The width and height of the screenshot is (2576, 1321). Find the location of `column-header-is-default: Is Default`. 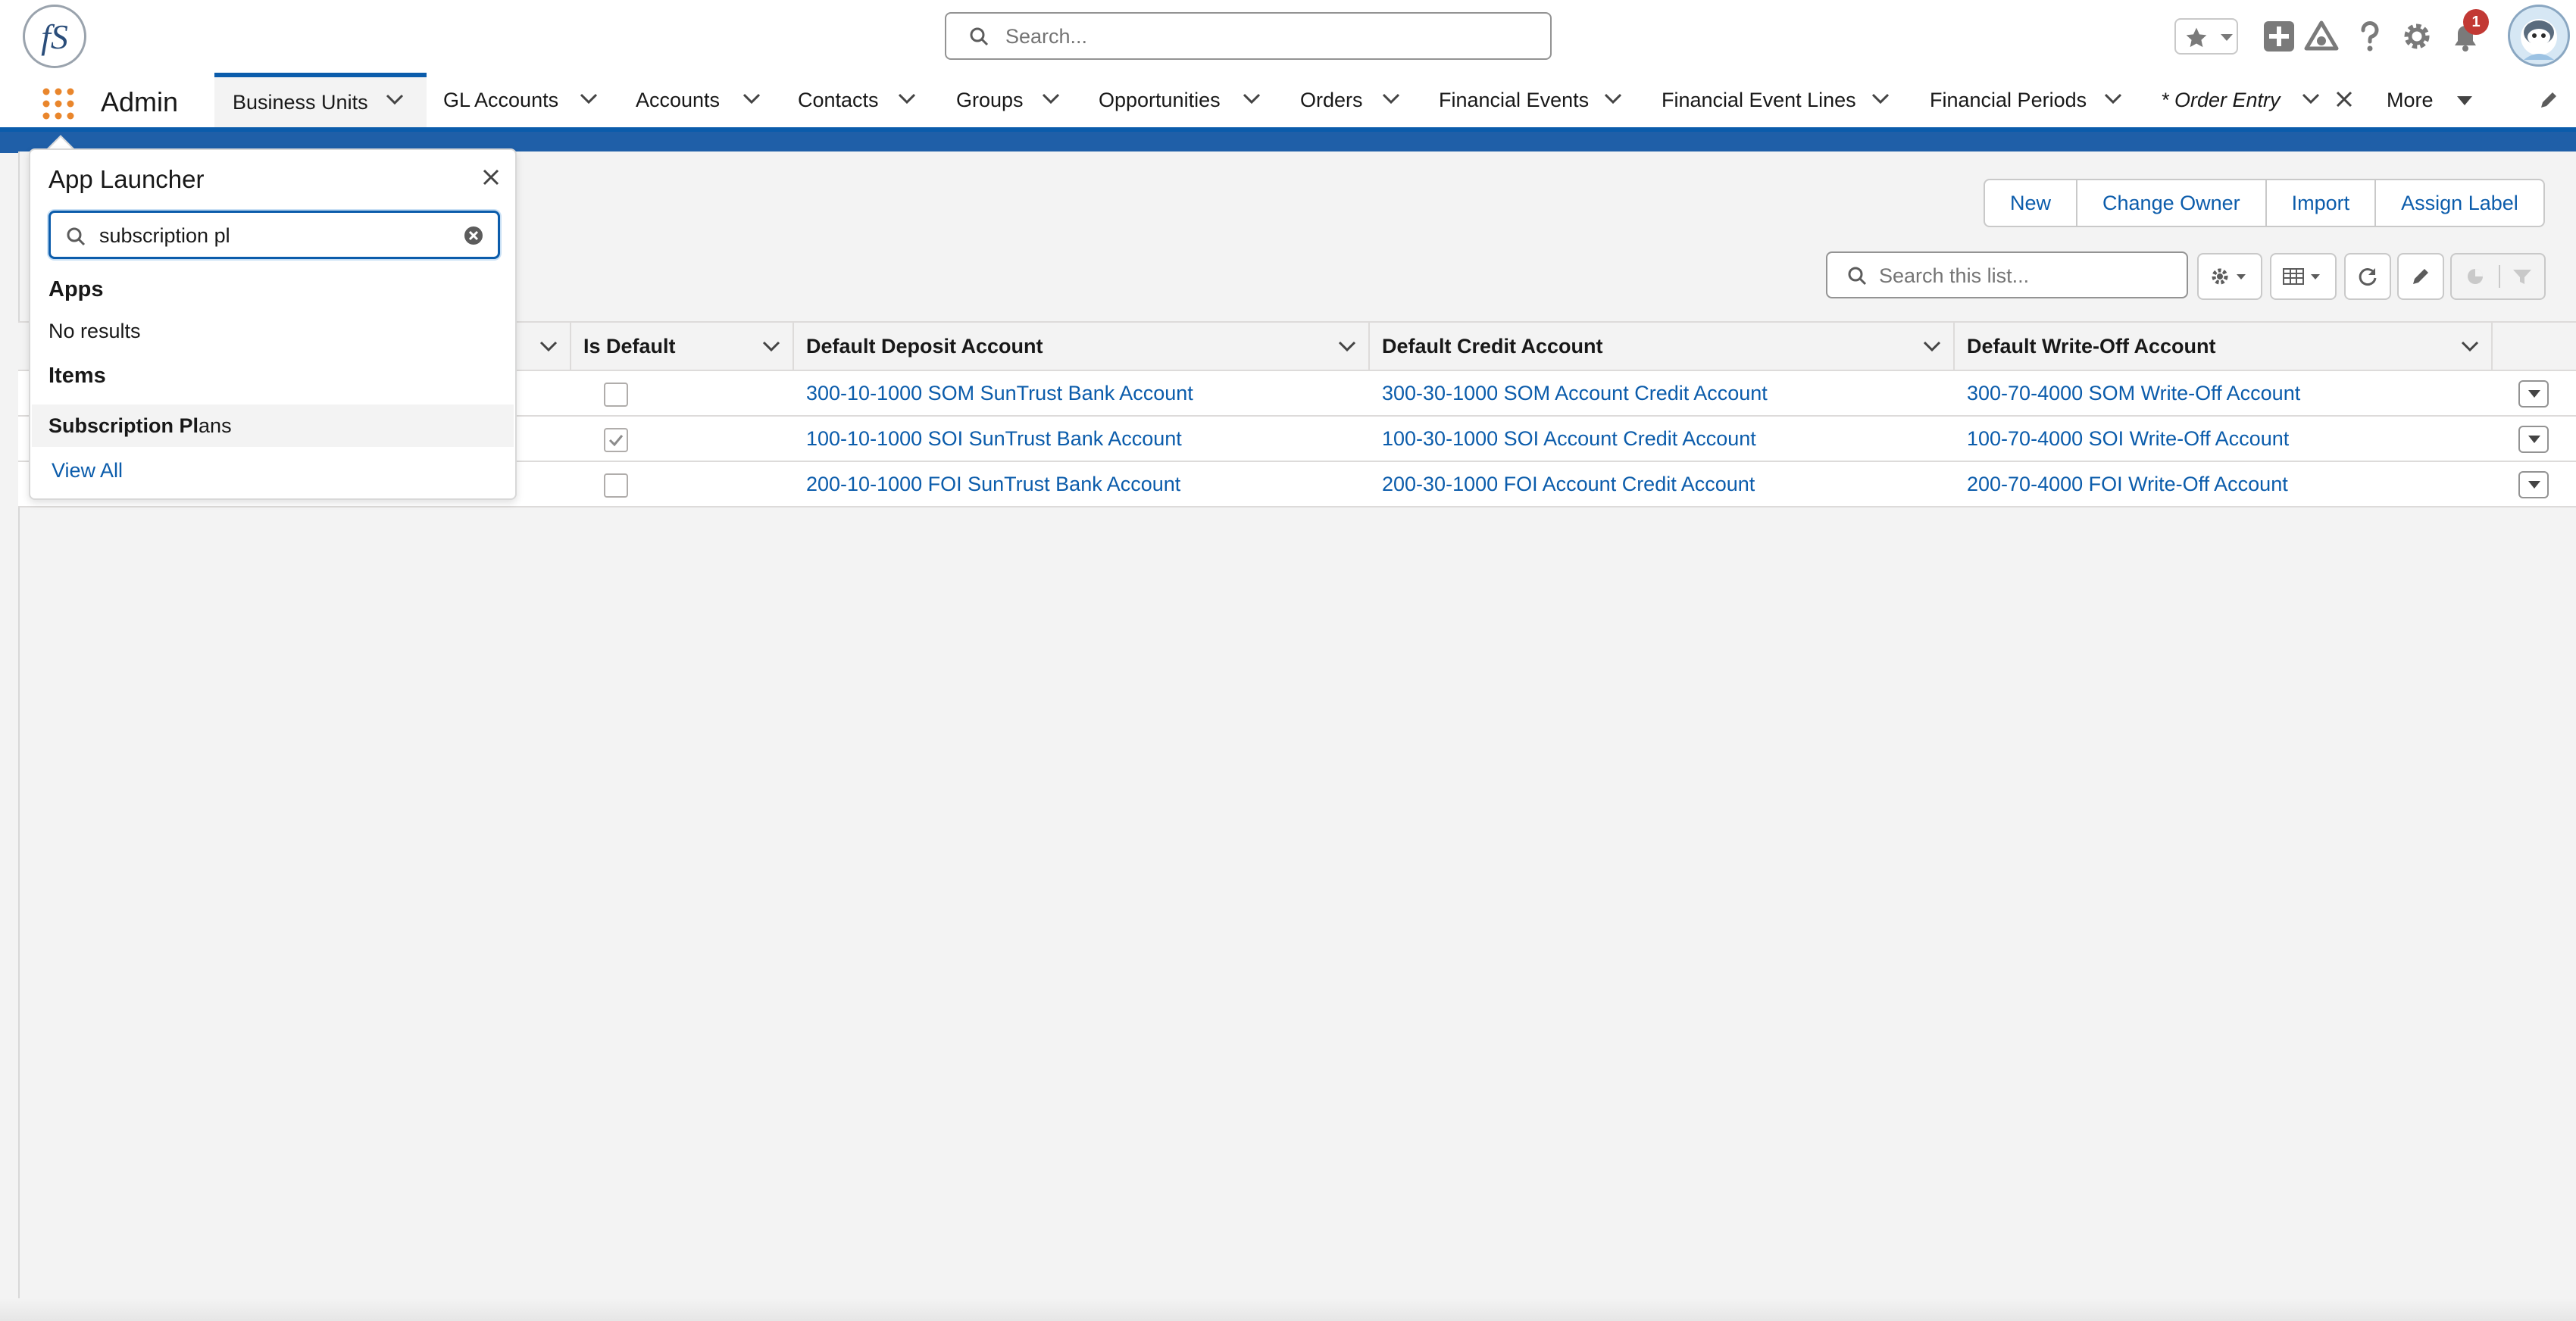

column-header-is-default: Is Default is located at coordinates (682, 346).